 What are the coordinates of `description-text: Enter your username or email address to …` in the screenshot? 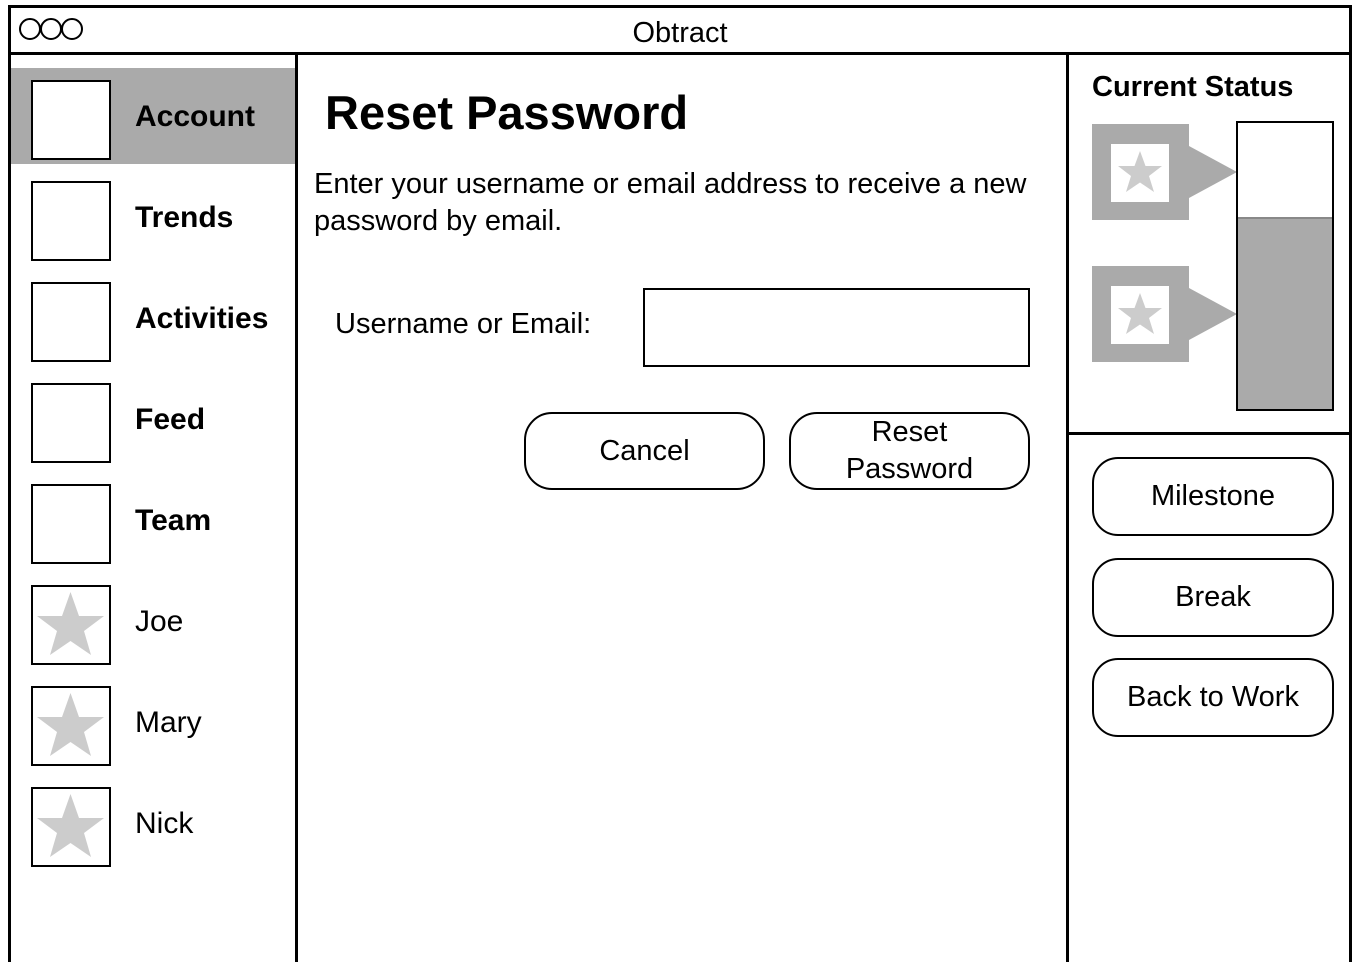 It's located at (670, 202).